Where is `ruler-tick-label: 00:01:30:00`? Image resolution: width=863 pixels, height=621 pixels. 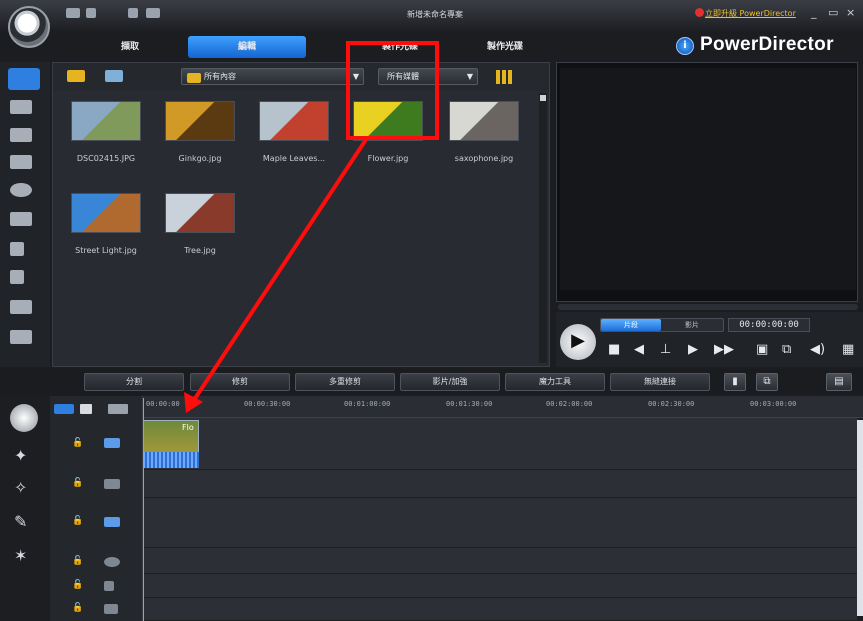 ruler-tick-label: 00:01:30:00 is located at coordinates (469, 404).